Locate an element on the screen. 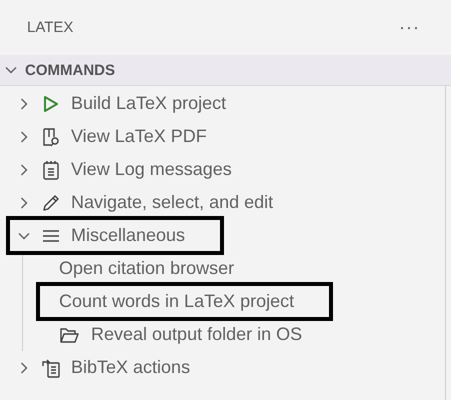 This screenshot has height=400, width=451. play-icon is located at coordinates (51, 104).